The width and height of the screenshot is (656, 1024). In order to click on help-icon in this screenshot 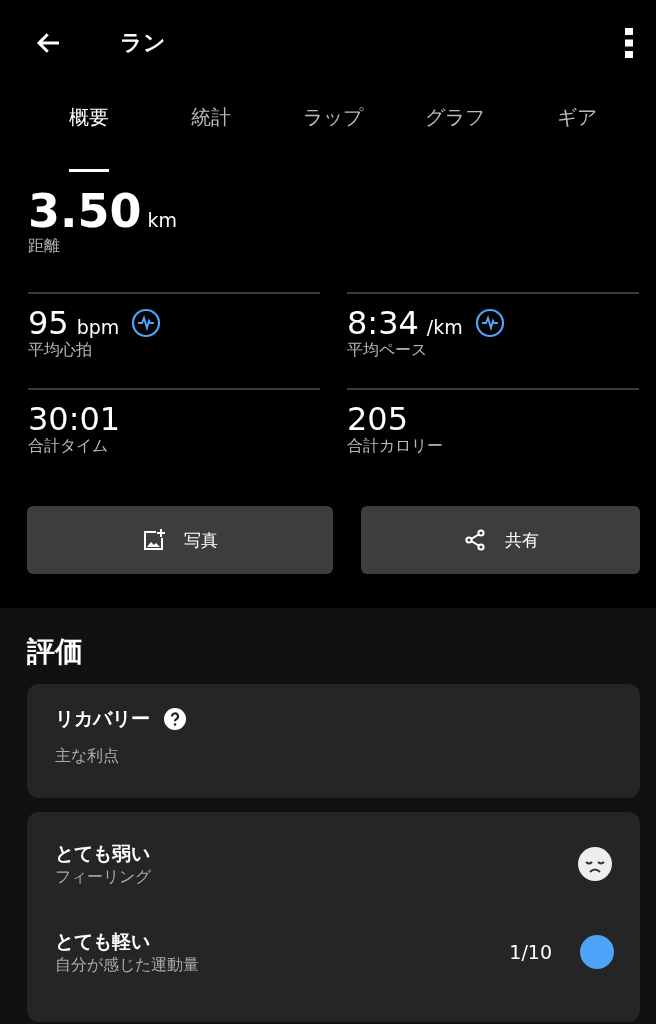, I will do `click(175, 719)`.